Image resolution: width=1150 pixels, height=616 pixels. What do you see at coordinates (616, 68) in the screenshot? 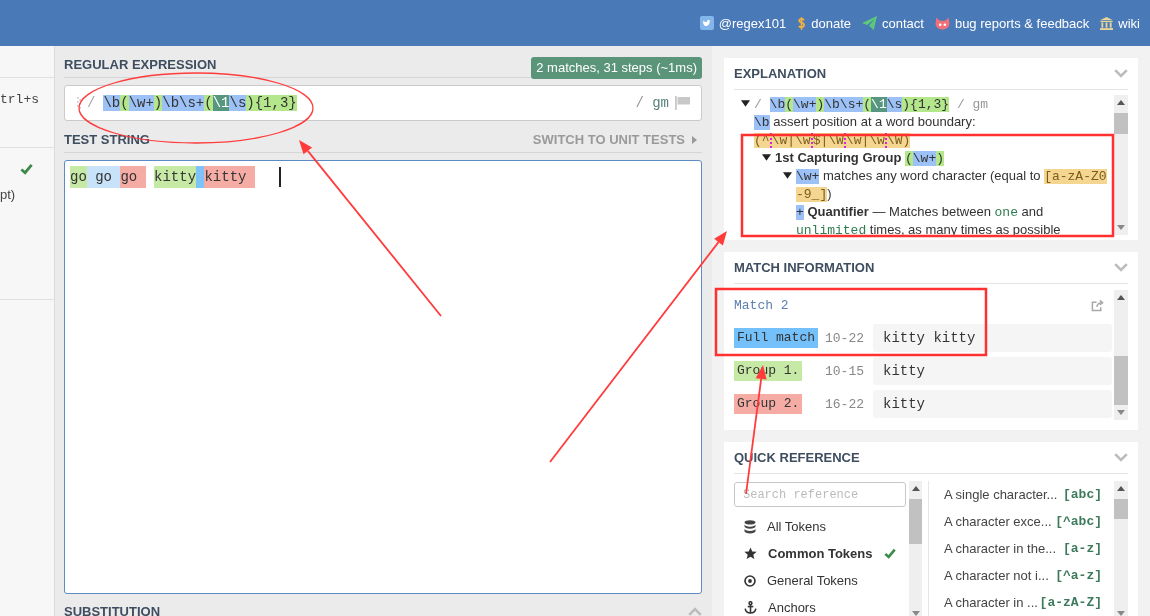
I see `match-count-badge: 2 matches, 31 steps (~1ms)` at bounding box center [616, 68].